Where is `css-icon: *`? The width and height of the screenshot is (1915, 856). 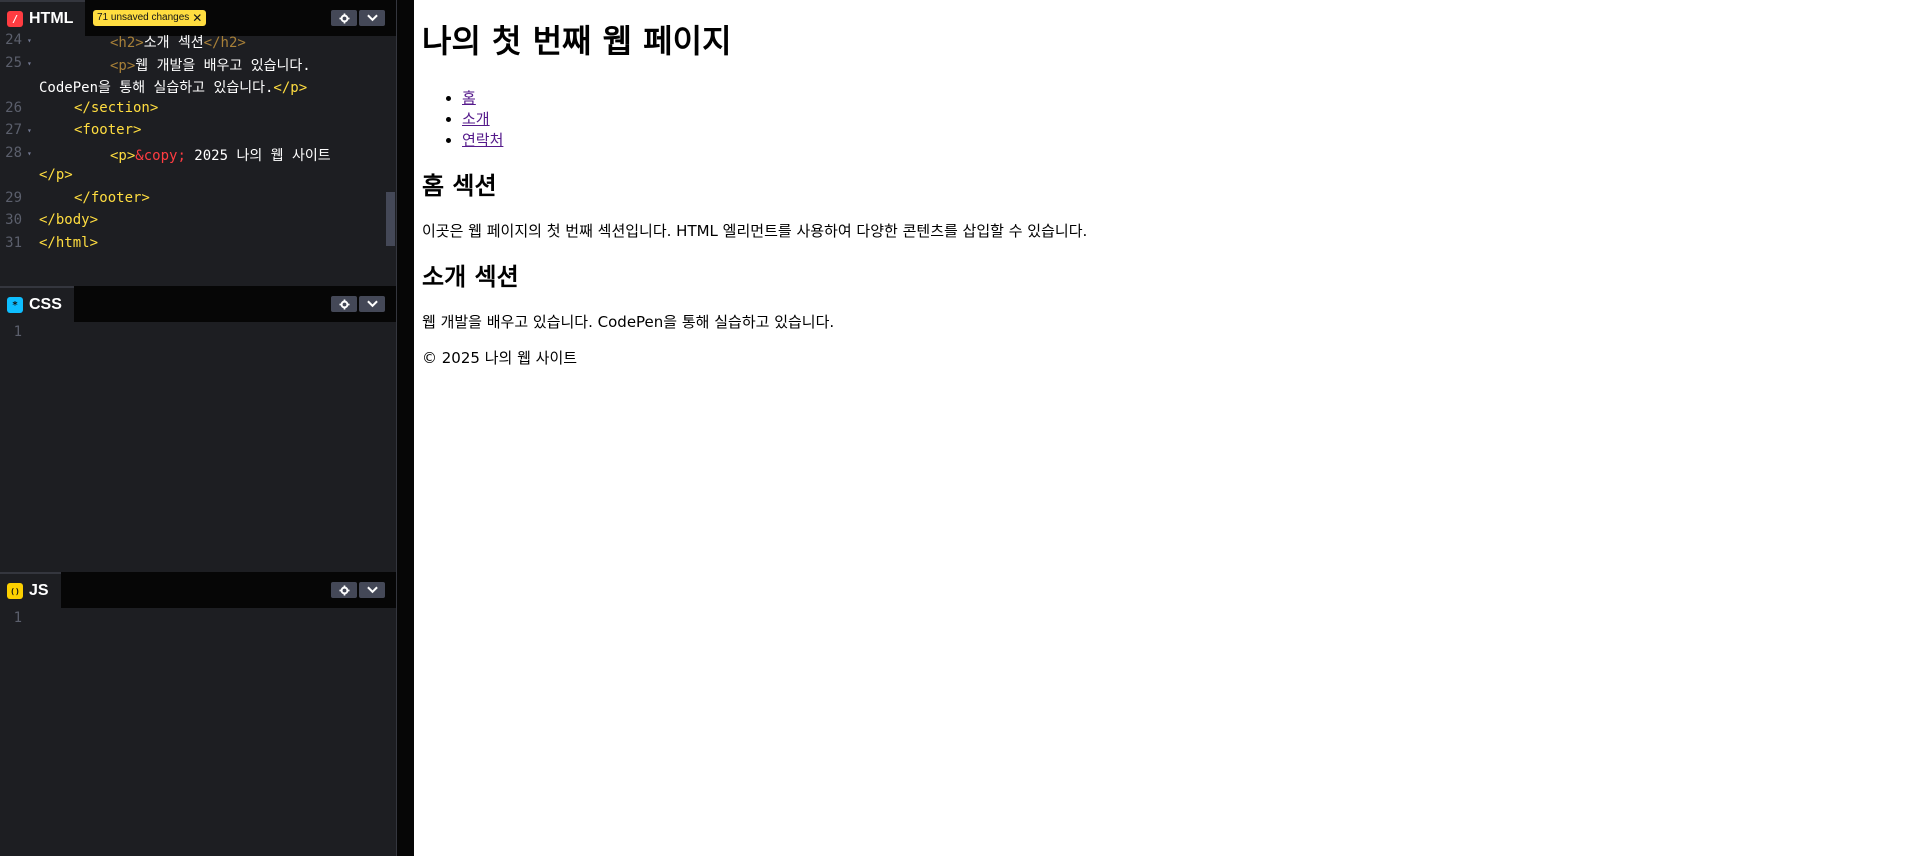
css-icon: * is located at coordinates (15, 305).